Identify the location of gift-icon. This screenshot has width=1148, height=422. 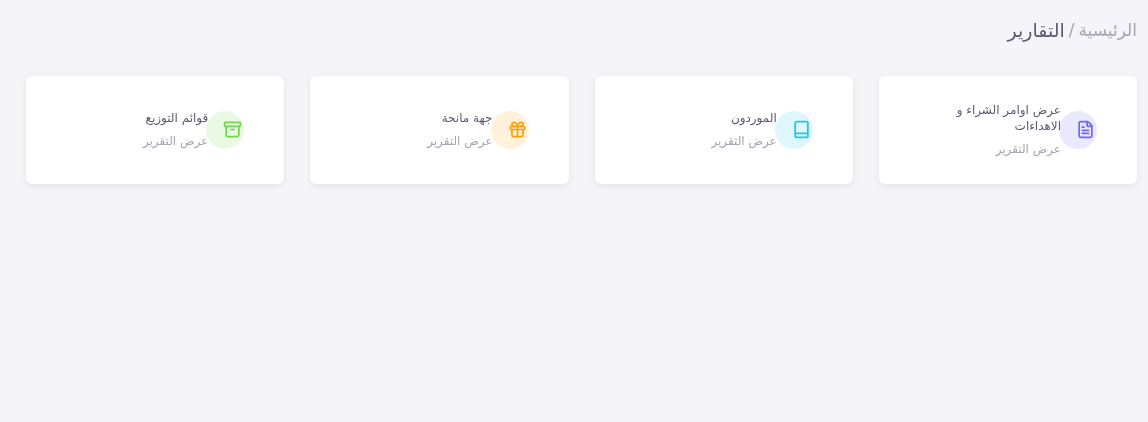
(517, 129).